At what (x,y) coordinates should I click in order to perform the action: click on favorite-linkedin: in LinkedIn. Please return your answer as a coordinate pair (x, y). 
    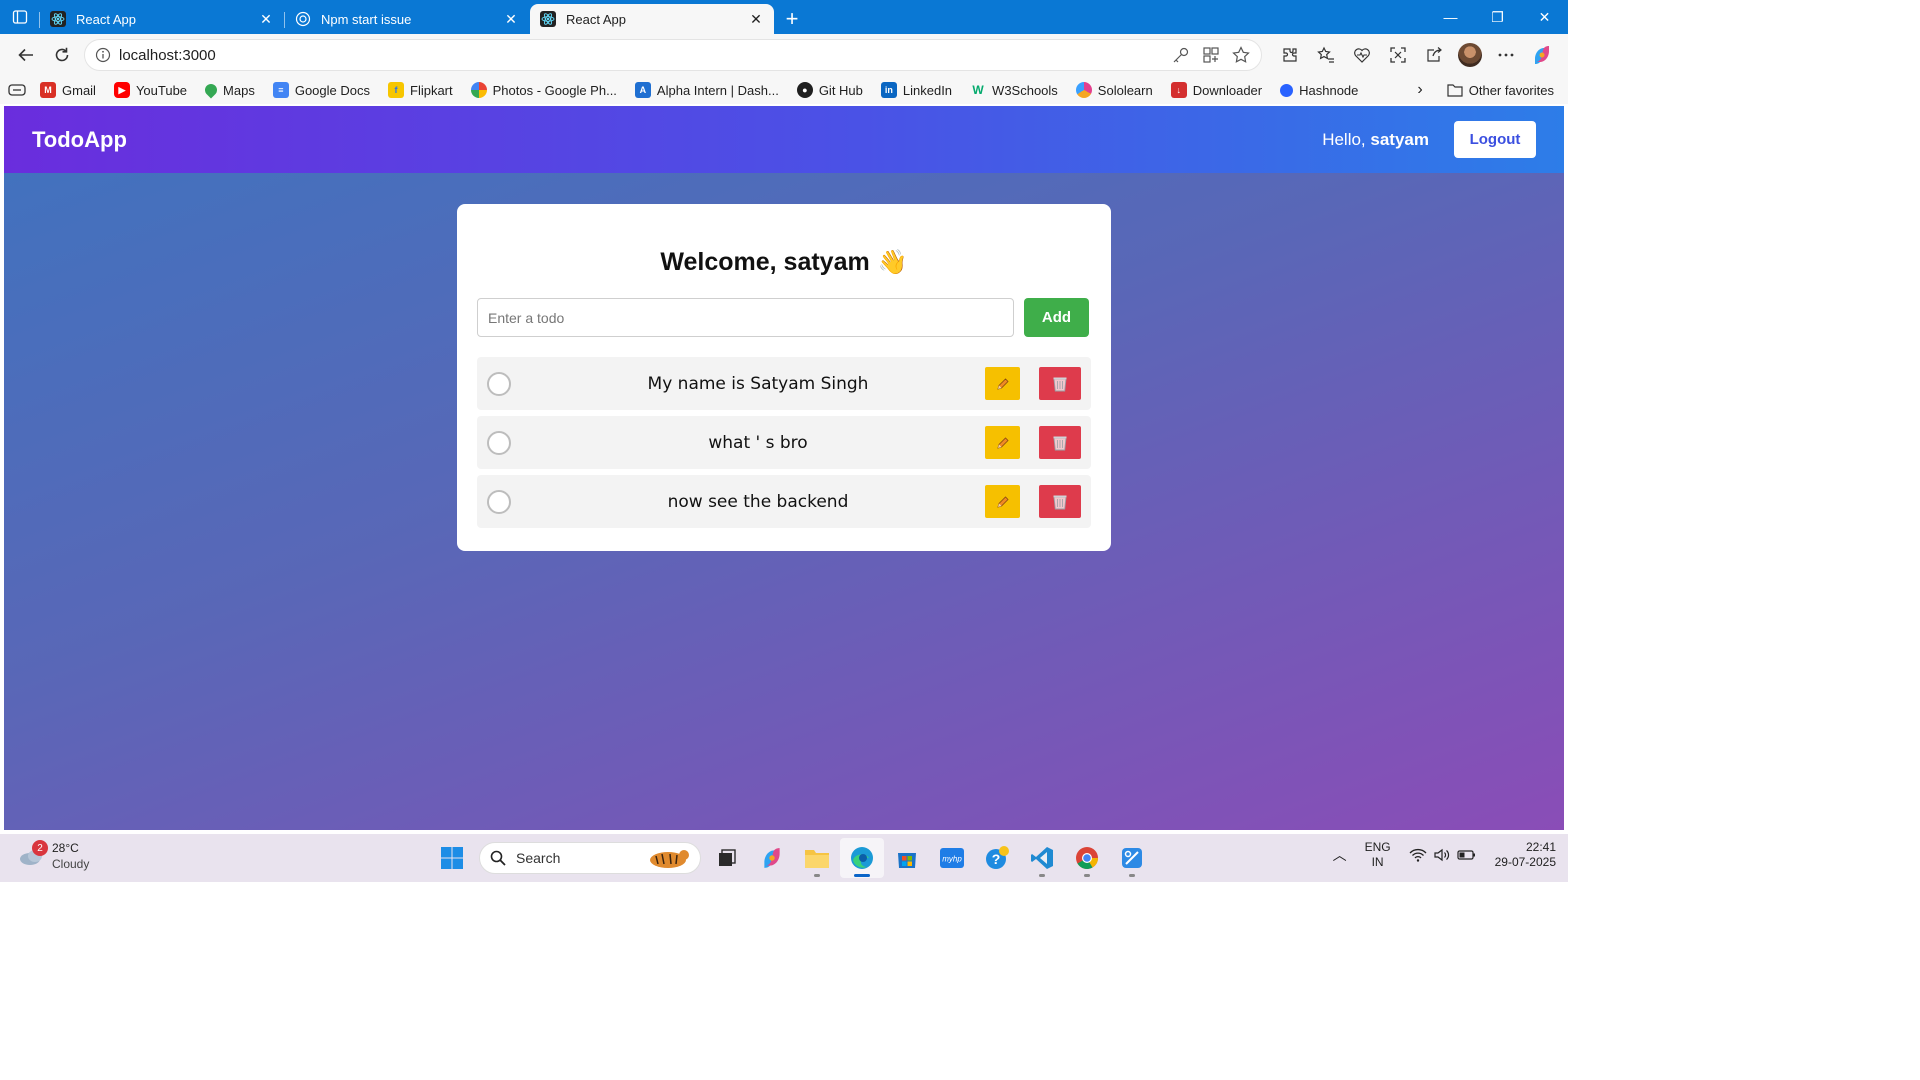
    Looking at the image, I should click on (916, 90).